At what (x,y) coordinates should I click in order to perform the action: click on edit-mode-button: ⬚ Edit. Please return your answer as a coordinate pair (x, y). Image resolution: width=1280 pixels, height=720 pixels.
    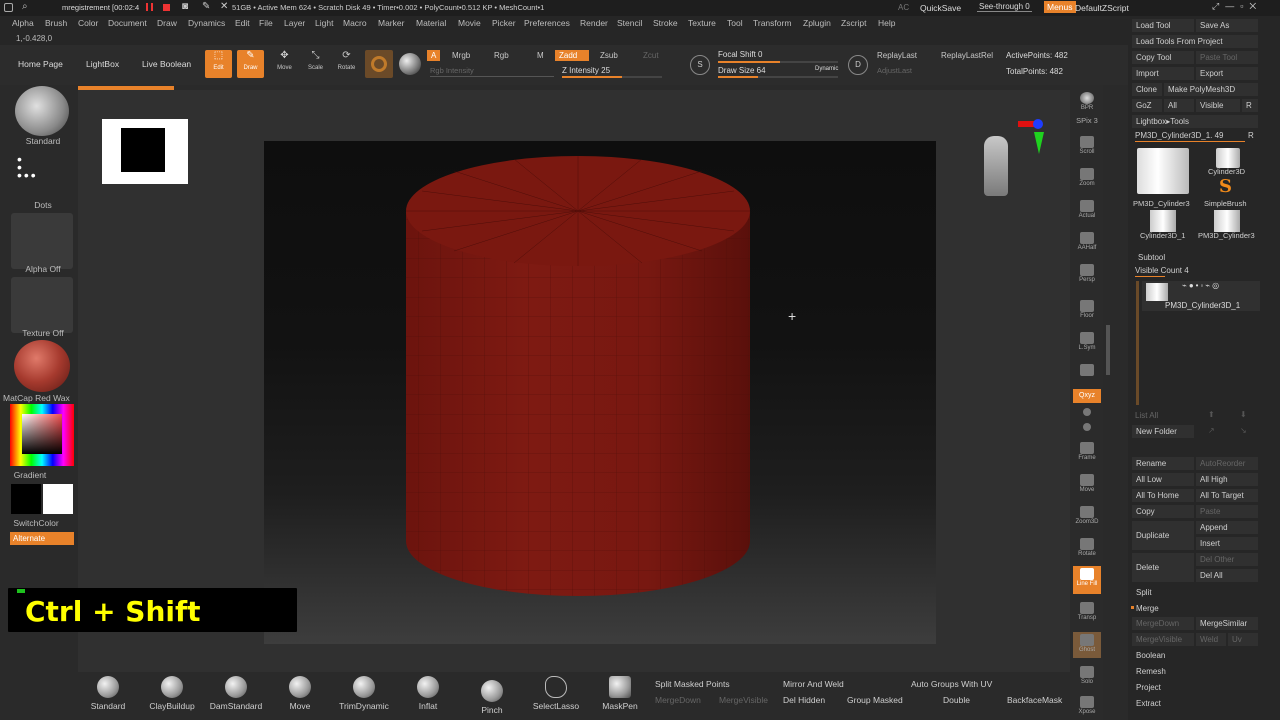
    Looking at the image, I should click on (218, 64).